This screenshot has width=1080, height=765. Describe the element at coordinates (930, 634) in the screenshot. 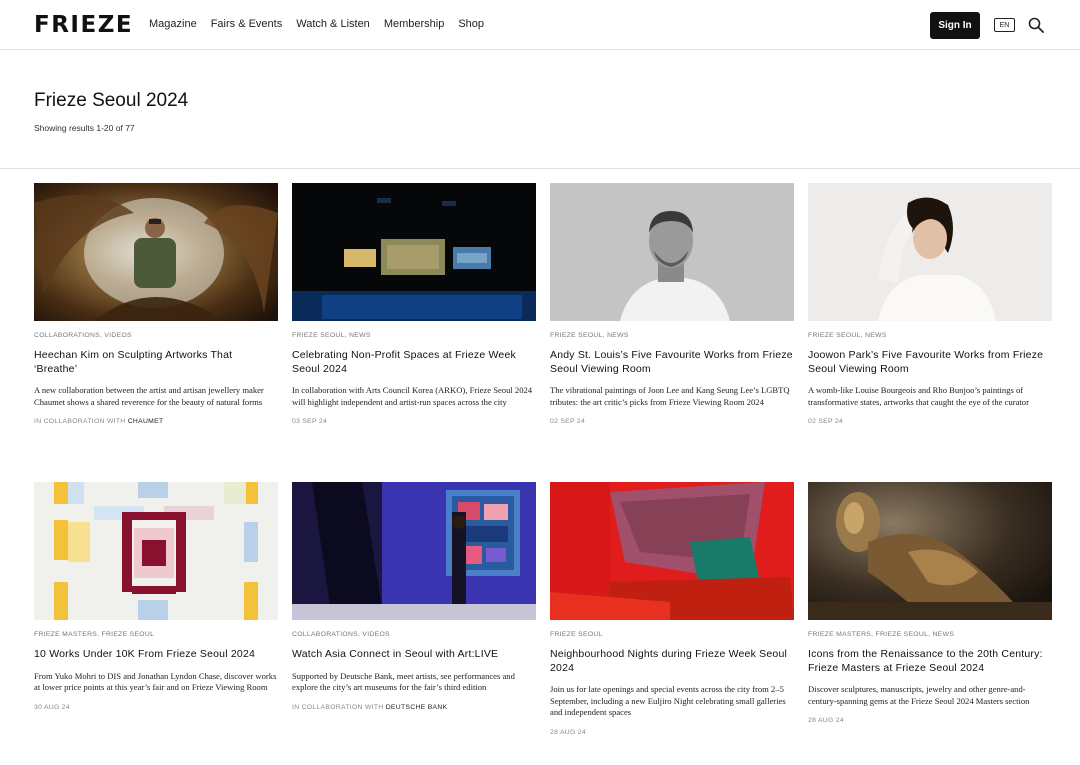

I see `article-tags: FRIEZE MASTERS, FRIEZE SEOUL, NEWS` at that location.